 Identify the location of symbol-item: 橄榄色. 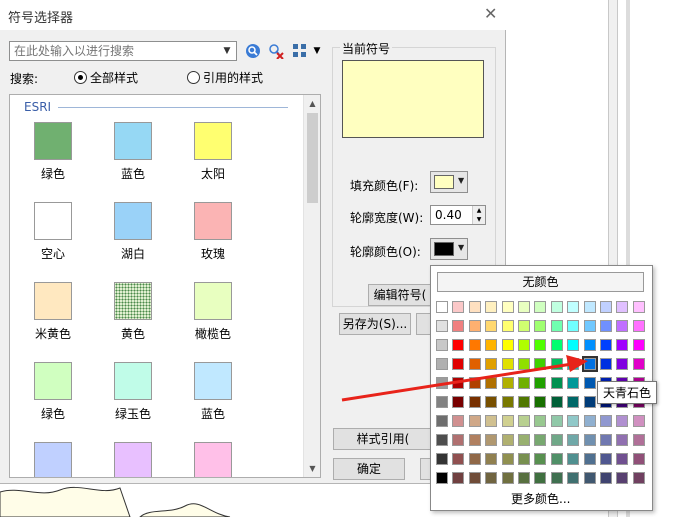
(213, 312).